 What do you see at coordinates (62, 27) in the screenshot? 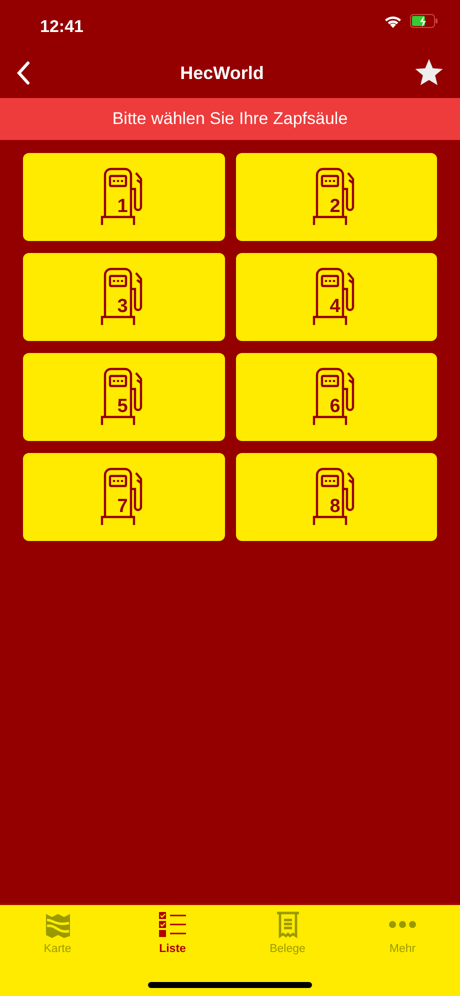
I see `status-time: 12:41` at bounding box center [62, 27].